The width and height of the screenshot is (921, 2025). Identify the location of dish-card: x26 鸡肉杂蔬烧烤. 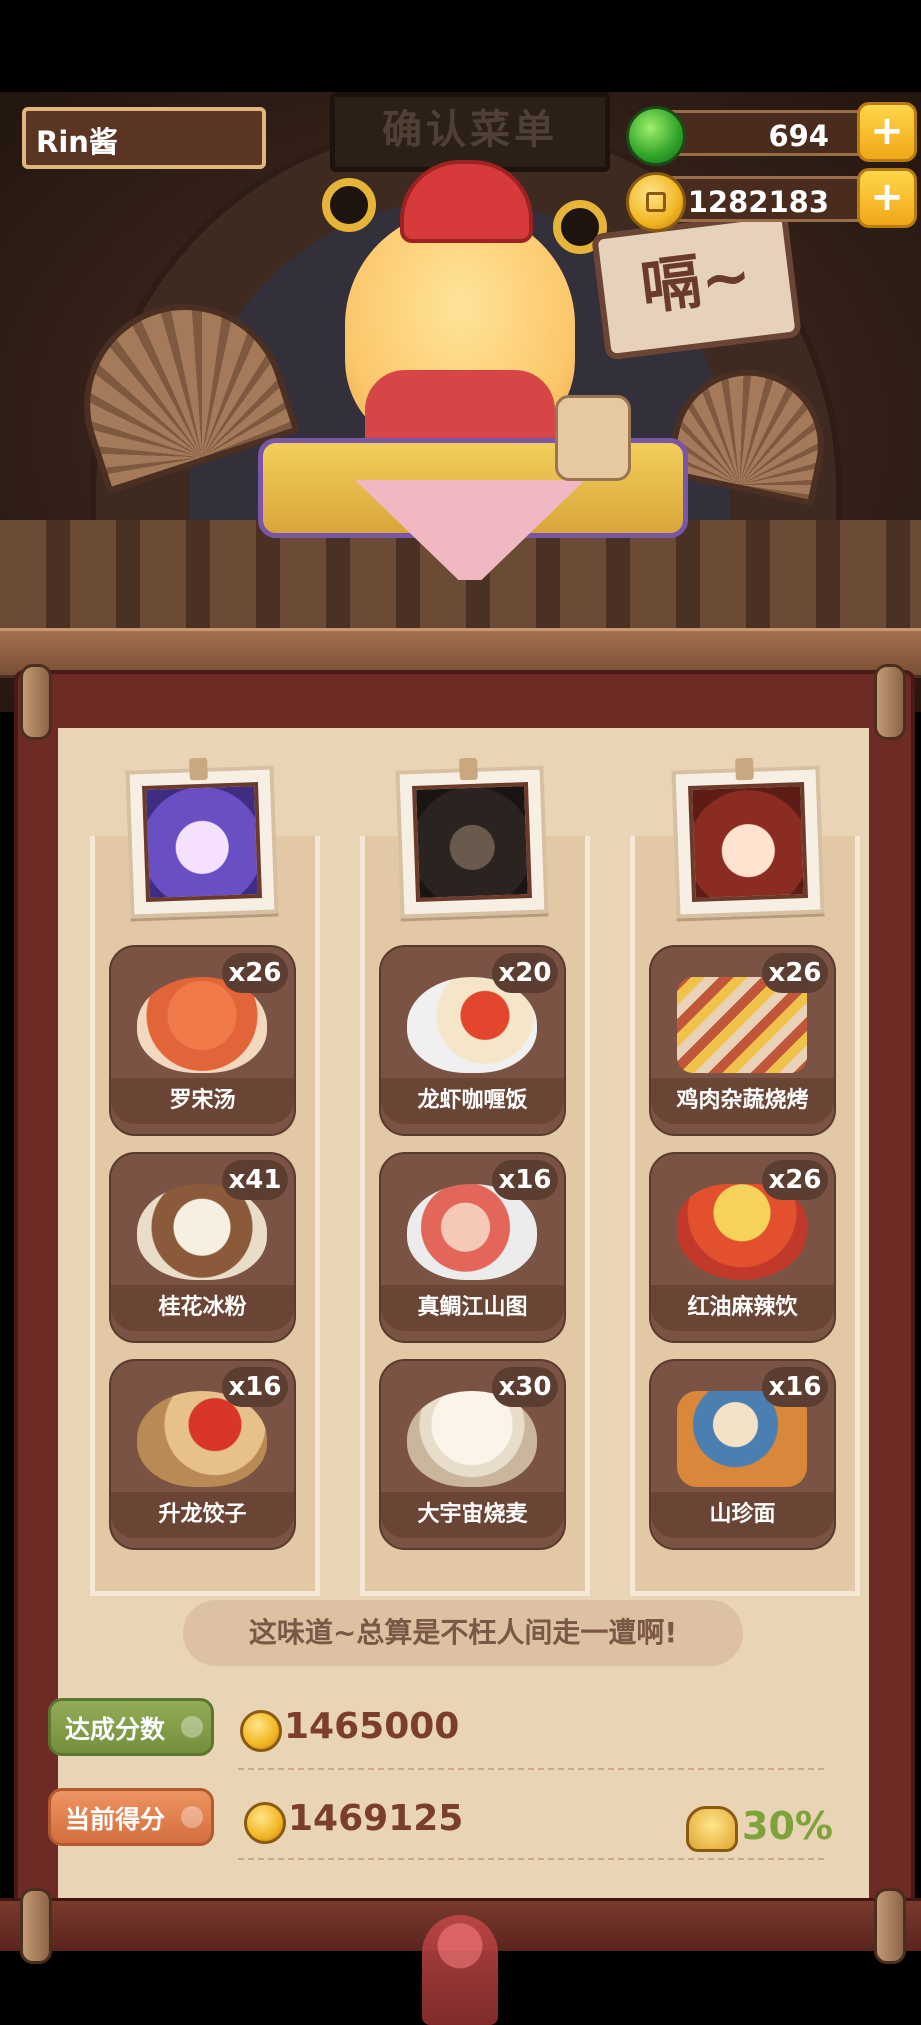
(742, 1040).